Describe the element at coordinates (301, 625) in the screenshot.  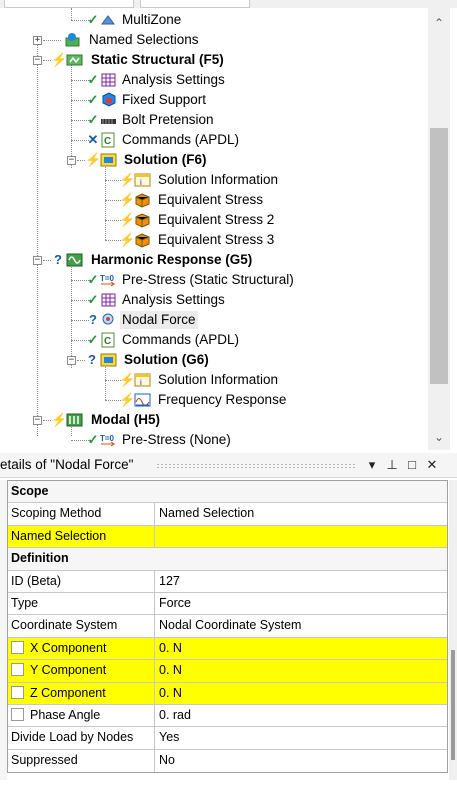
I see `property-value: Nodal Coordinate System` at that location.